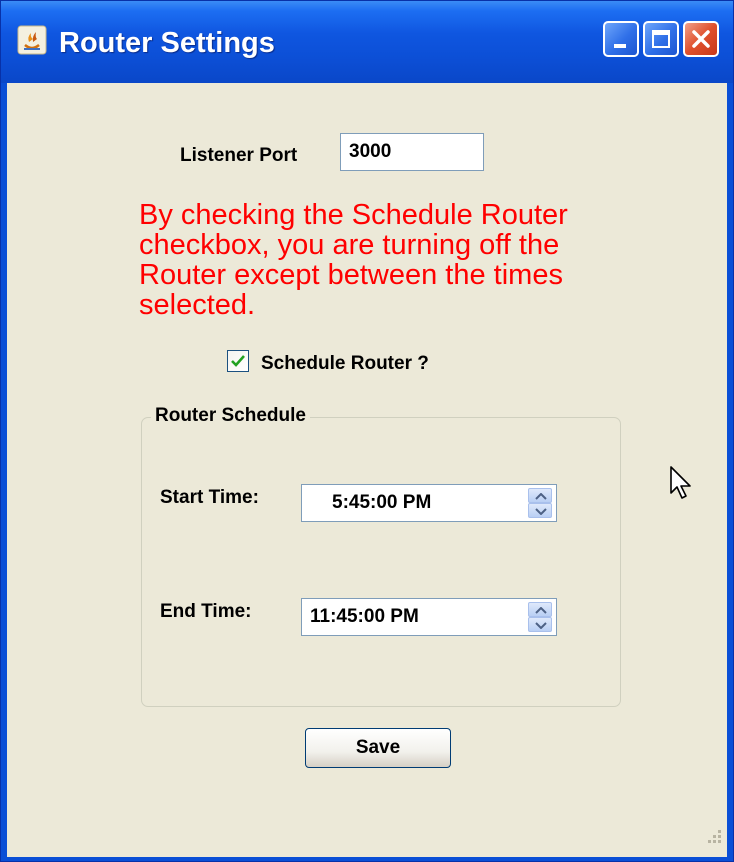  Describe the element at coordinates (230, 416) in the screenshot. I see `router-schedule-legend: Router Schedule` at that location.